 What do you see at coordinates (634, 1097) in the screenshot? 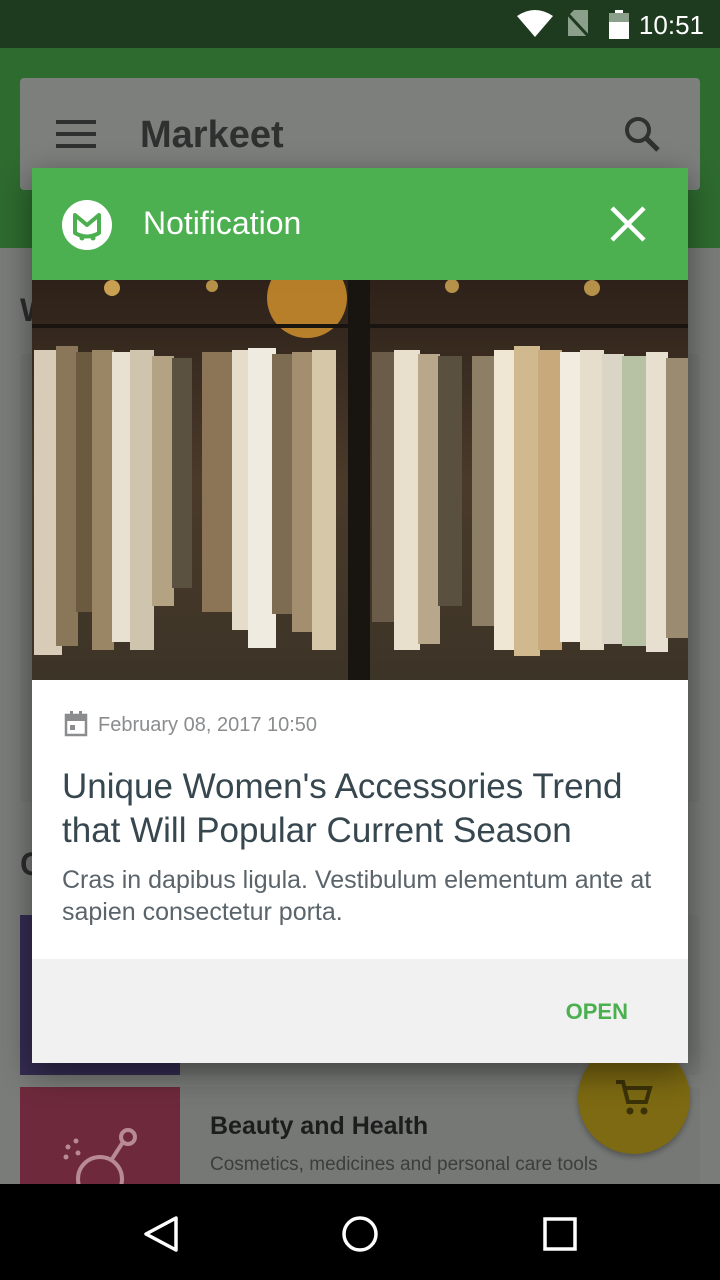
I see `cart-icon` at bounding box center [634, 1097].